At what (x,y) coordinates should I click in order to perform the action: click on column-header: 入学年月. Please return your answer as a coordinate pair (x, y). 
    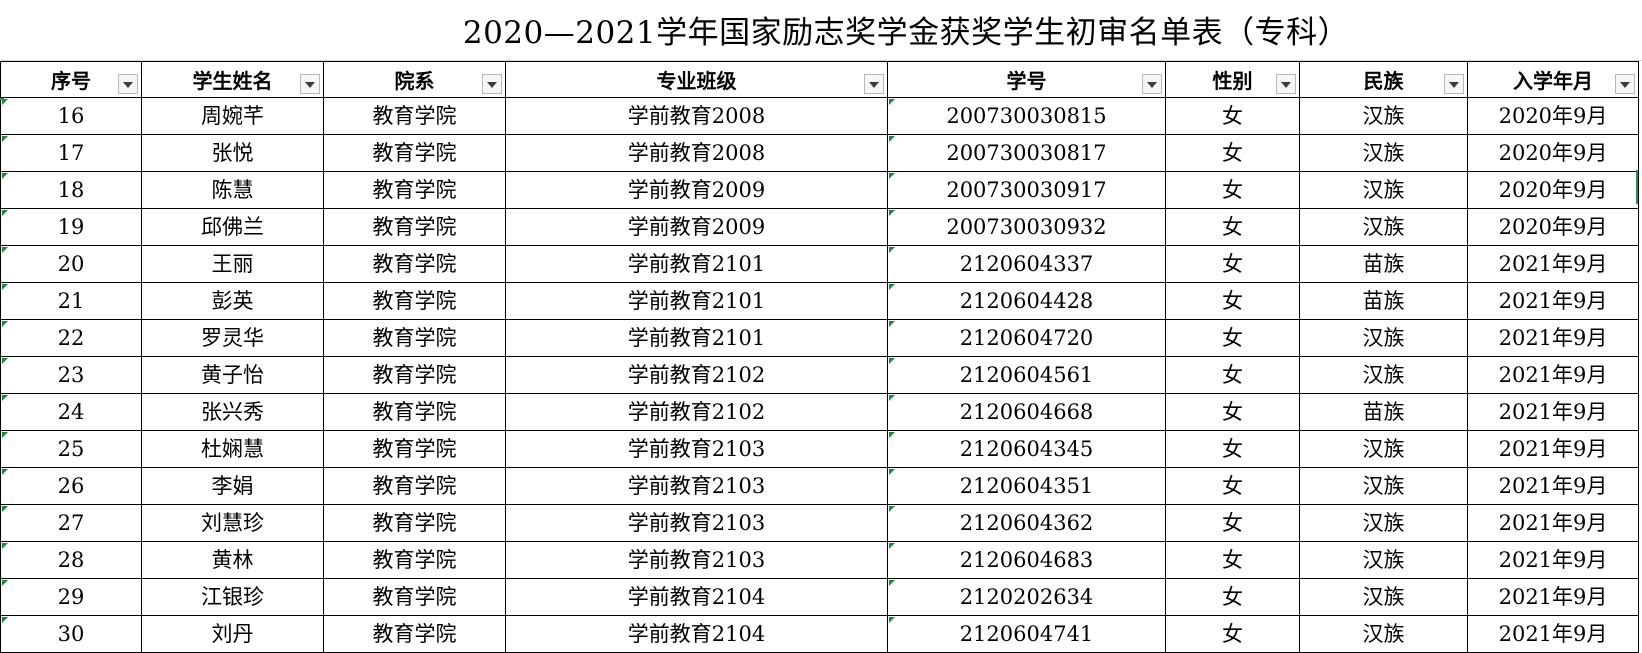
    Looking at the image, I should click on (1553, 79).